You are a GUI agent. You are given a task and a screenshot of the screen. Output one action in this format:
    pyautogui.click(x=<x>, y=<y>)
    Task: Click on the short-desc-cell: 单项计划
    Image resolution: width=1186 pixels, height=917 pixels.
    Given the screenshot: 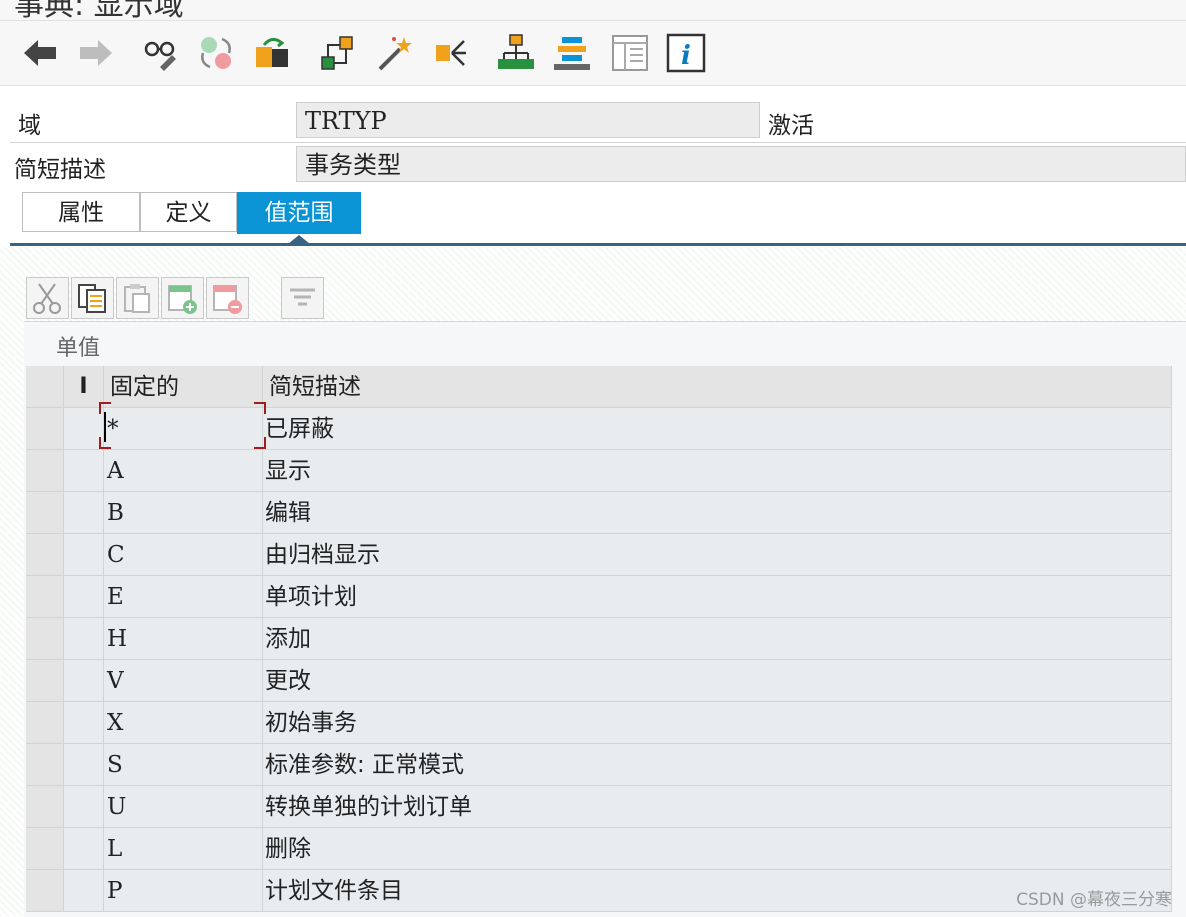 What is the action you would take?
    pyautogui.click(x=717, y=597)
    